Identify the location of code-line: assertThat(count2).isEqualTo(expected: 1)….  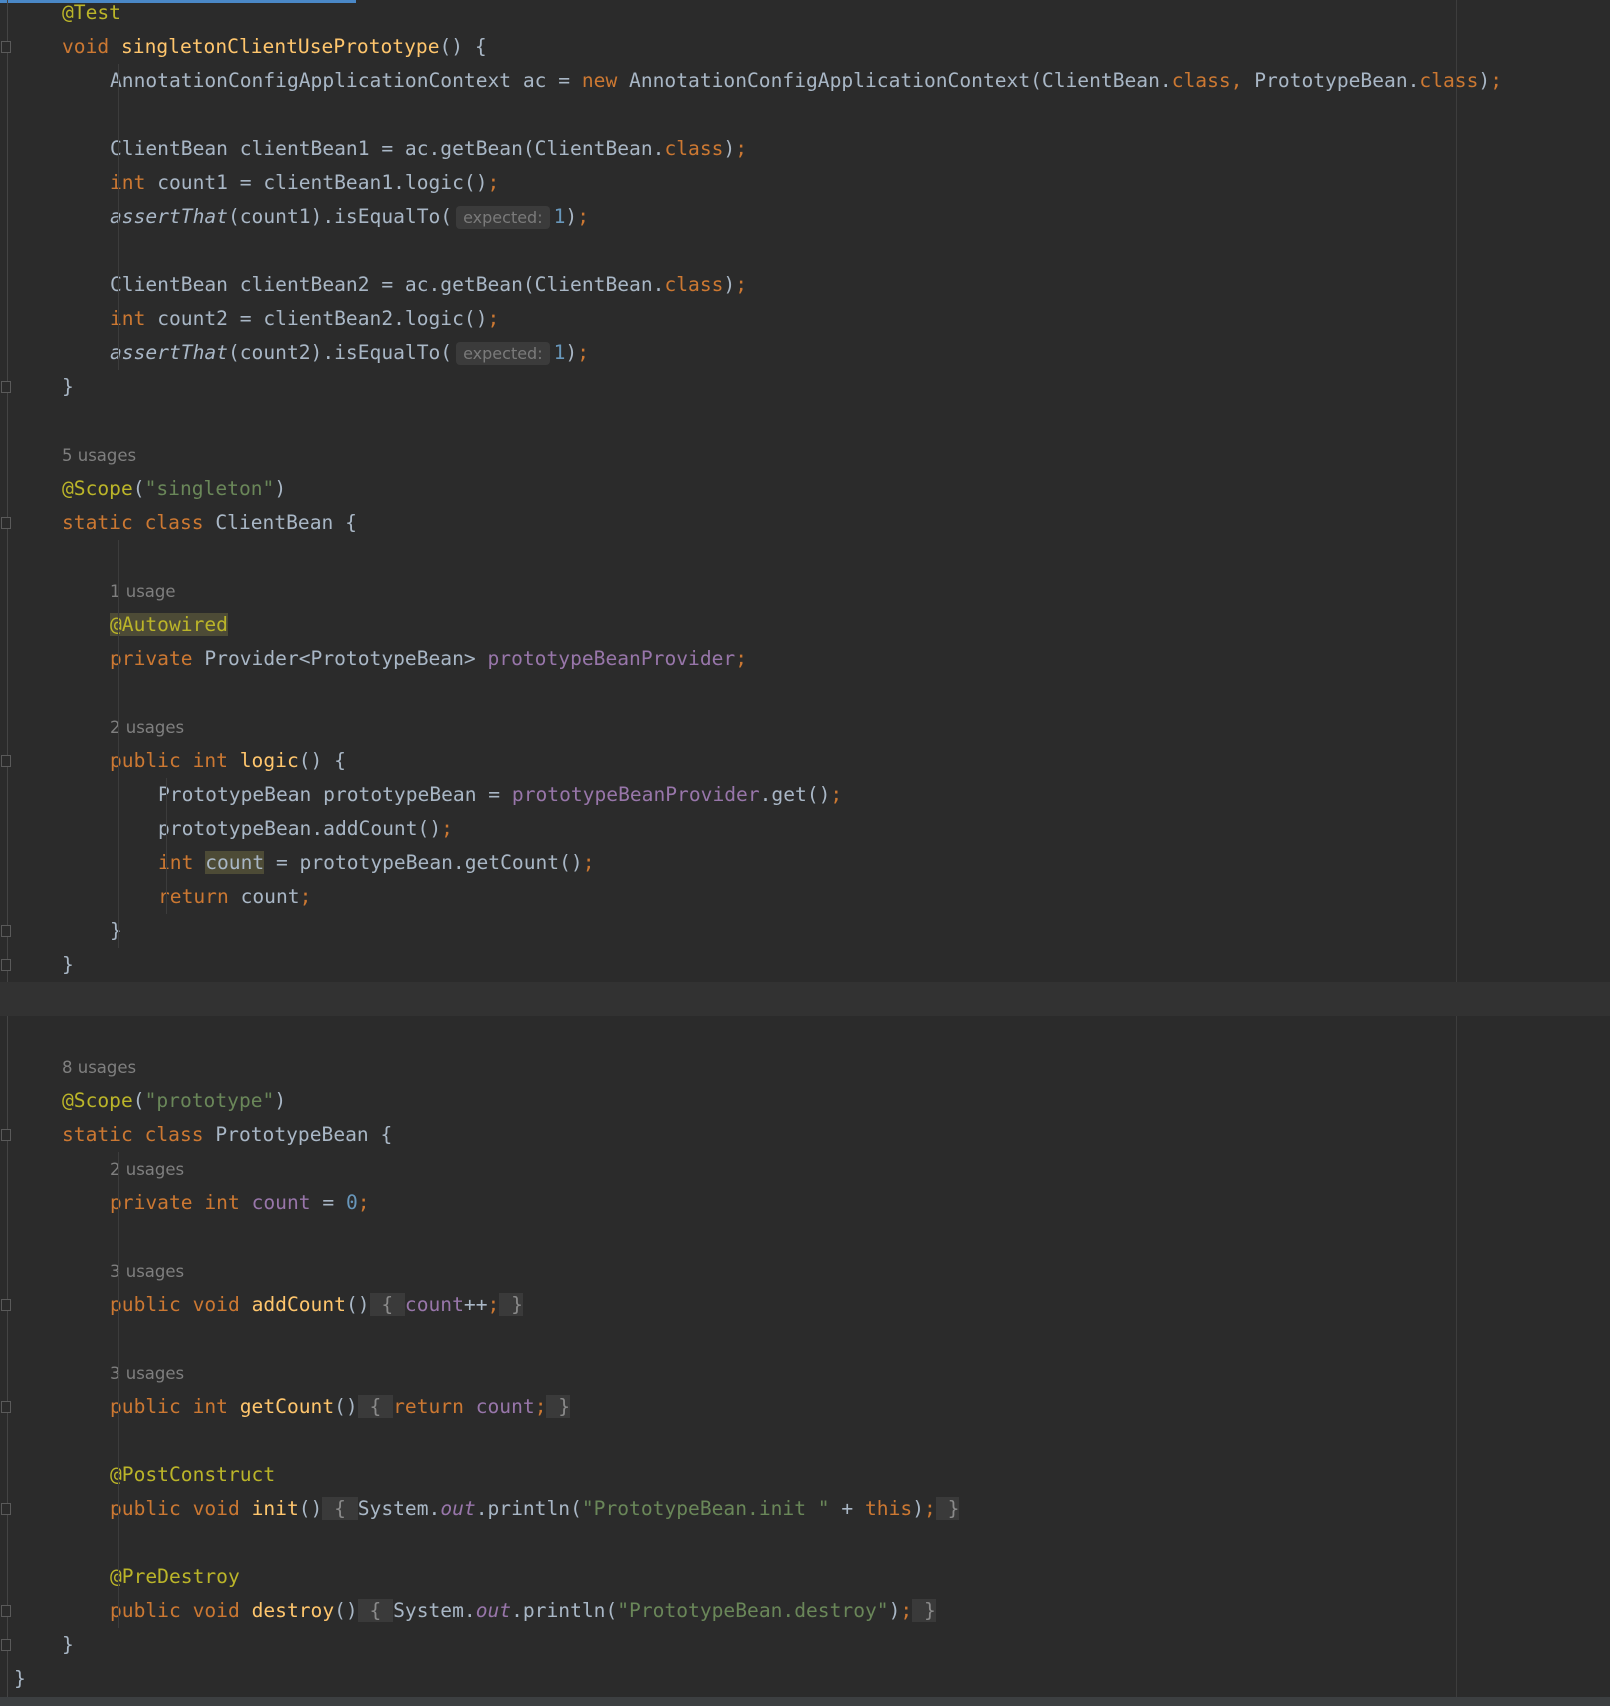
(805, 353).